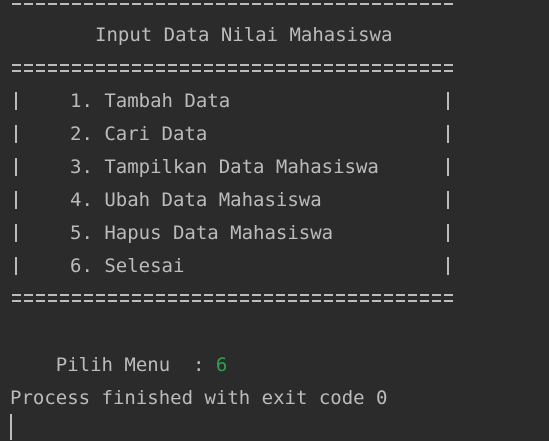 This screenshot has height=441, width=549. What do you see at coordinates (119, 346) in the screenshot?
I see `menu-input-line: Pilih Menu : 6` at bounding box center [119, 346].